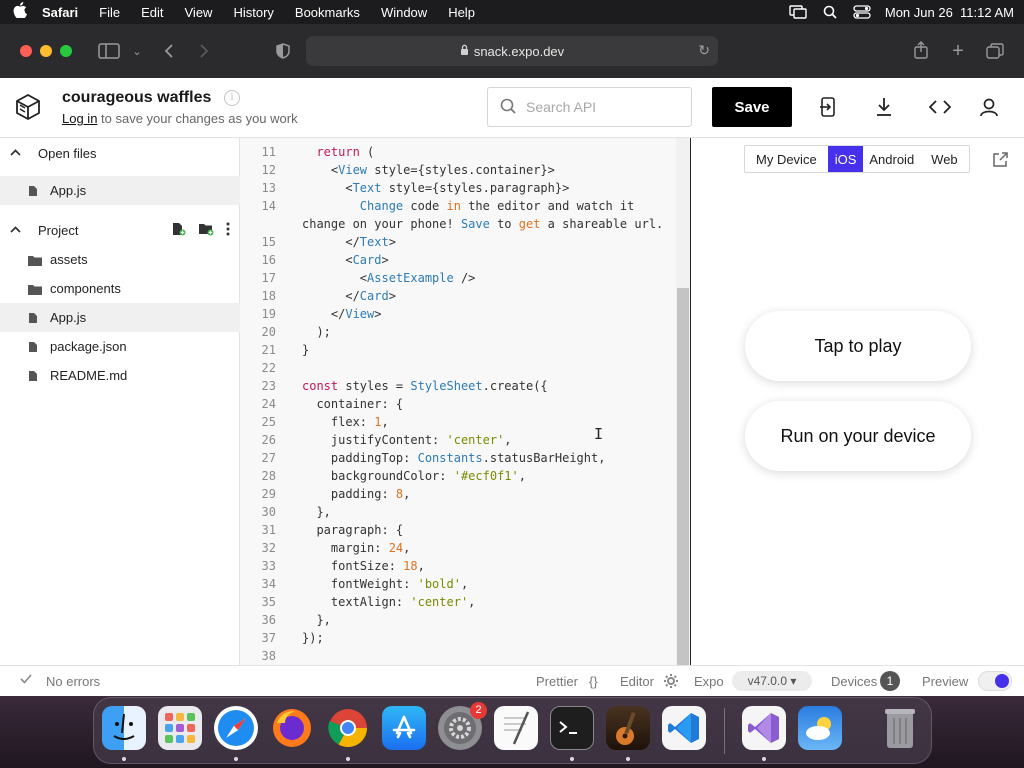 This screenshot has width=1024, height=768. I want to click on more-options-icon, so click(228, 230).